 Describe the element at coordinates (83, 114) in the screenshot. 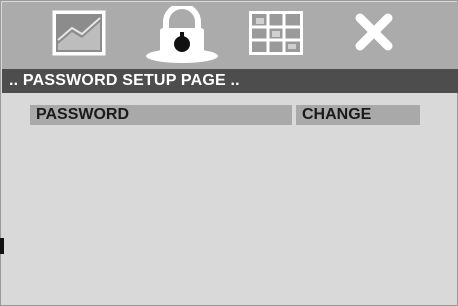

I see `password-label: PASSWORD` at that location.